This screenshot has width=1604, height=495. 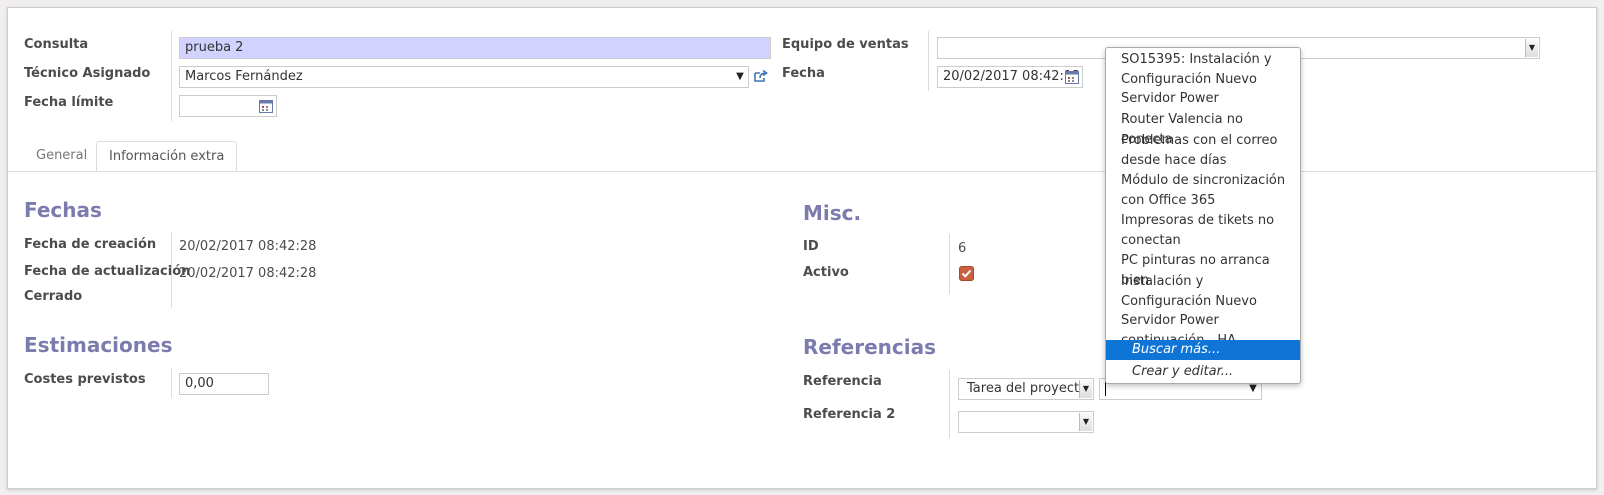 What do you see at coordinates (90, 244) in the screenshot?
I see `fecha-creacion-label: Fecha de creación` at bounding box center [90, 244].